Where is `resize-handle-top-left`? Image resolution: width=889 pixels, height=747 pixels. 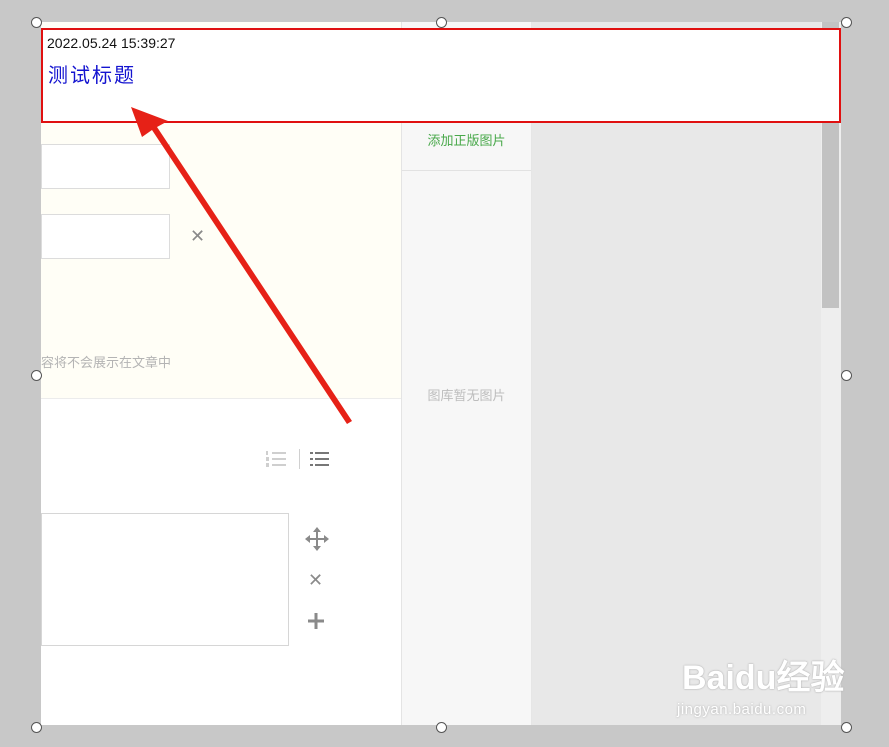 resize-handle-top-left is located at coordinates (36, 22).